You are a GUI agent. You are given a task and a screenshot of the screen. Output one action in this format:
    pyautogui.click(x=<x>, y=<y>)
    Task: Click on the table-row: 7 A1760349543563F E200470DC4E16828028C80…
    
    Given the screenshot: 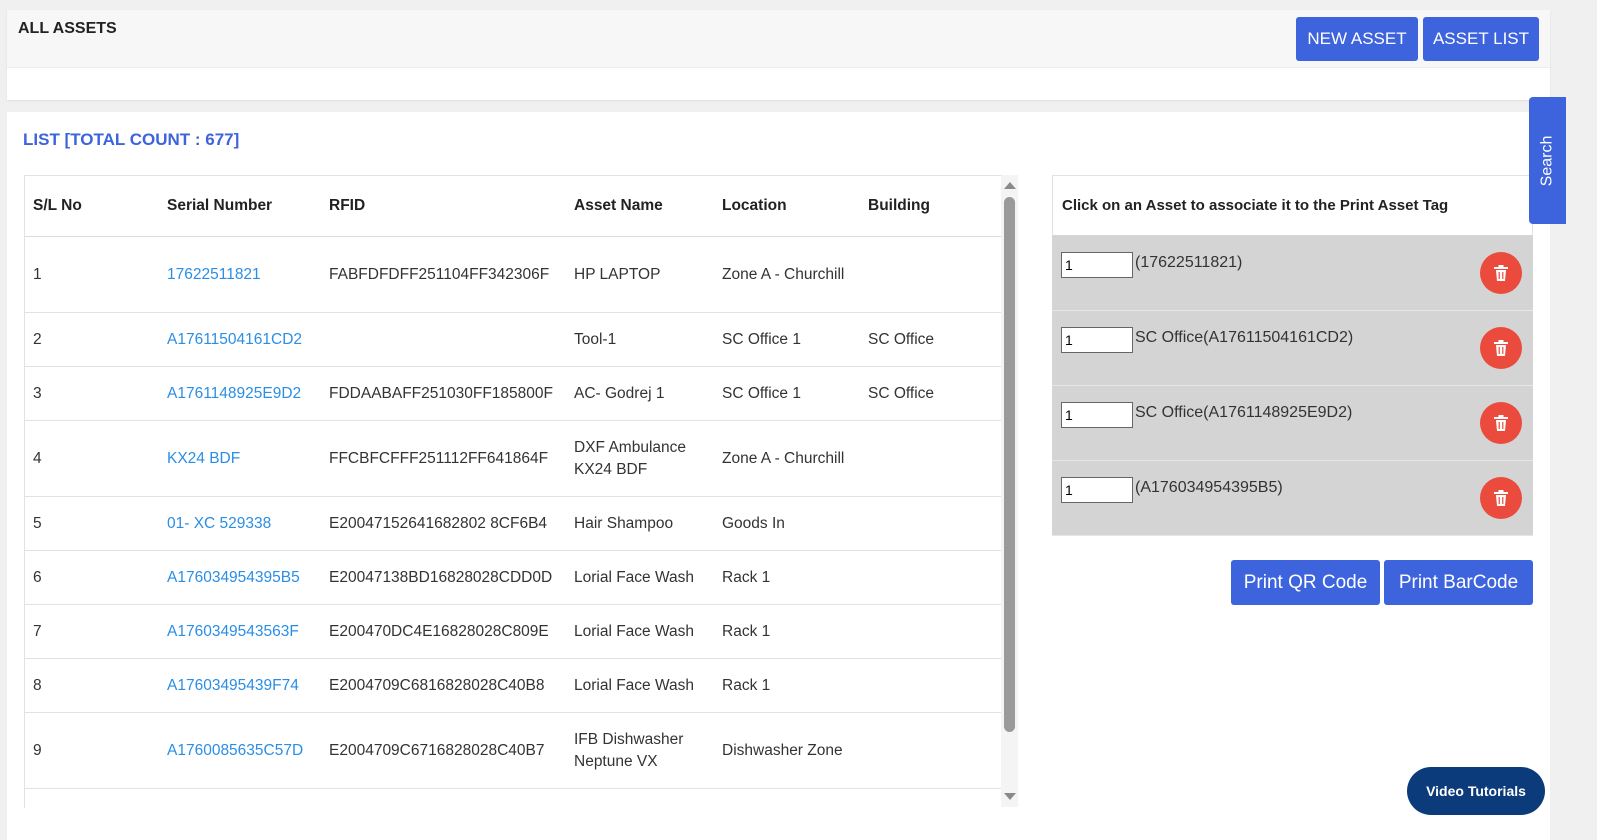 What is the action you would take?
    pyautogui.click(x=513, y=631)
    